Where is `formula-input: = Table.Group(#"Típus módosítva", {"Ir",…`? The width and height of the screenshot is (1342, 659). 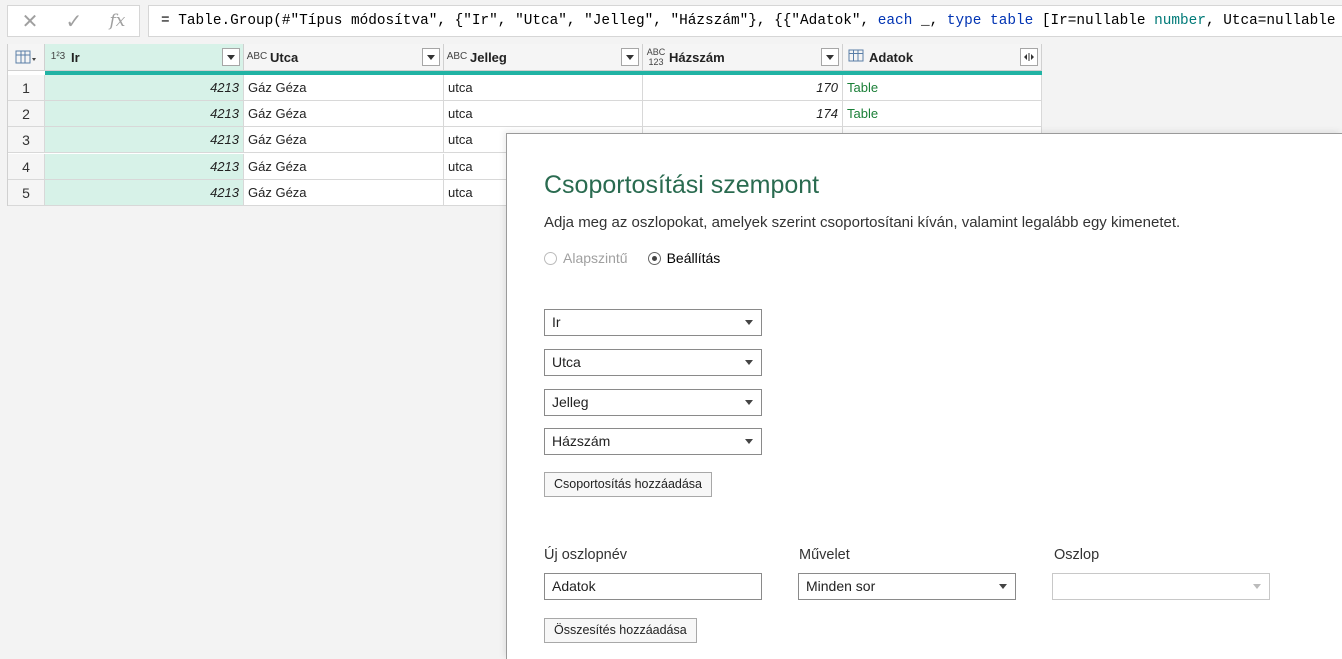
formula-input: = Table.Group(#"Típus módosítva", {"Ir",… is located at coordinates (745, 21).